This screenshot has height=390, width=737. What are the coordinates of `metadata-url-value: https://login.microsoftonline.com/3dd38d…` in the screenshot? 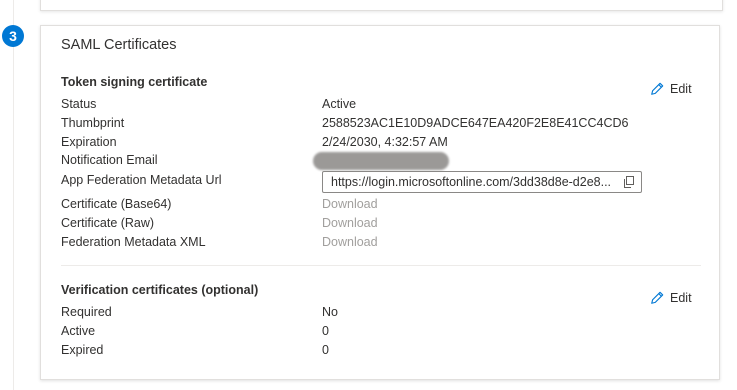 It's located at (471, 182).